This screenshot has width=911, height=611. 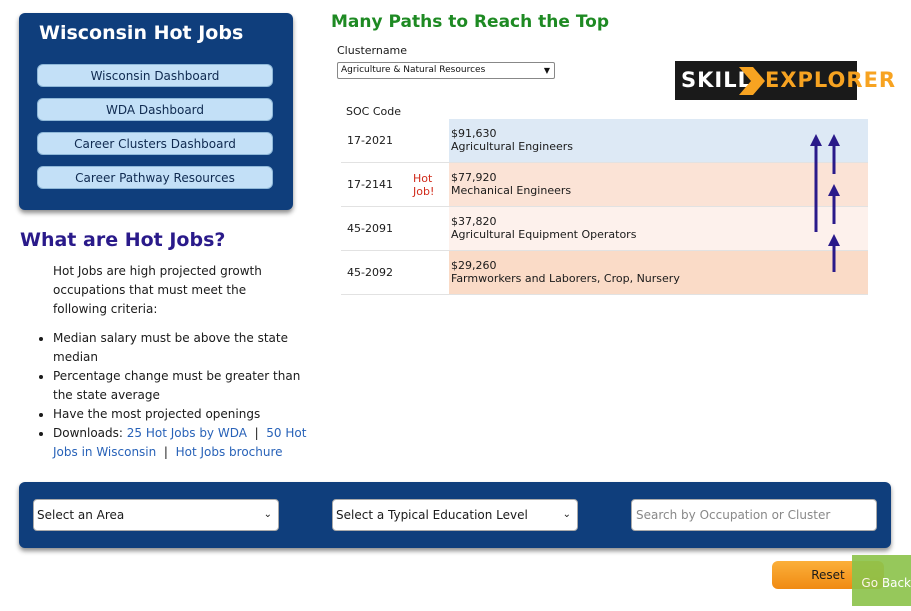 I want to click on career-path-arrows, so click(x=825, y=203).